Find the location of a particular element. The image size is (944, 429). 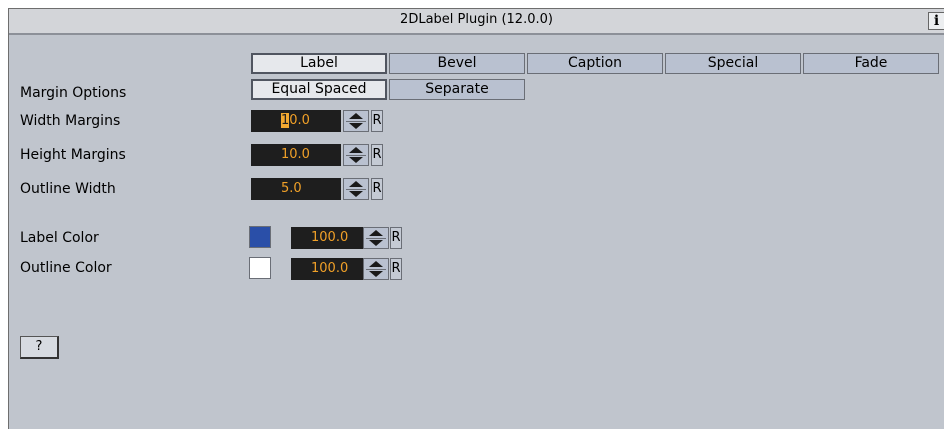

width-margins-label: Width Margins is located at coordinates (70, 121).